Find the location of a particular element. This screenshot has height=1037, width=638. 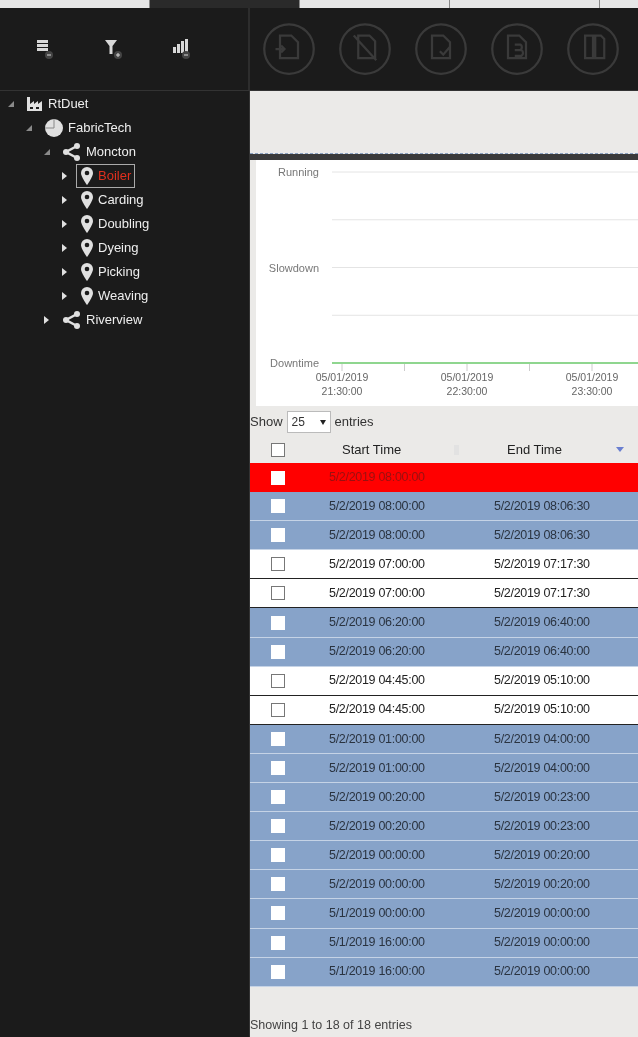

column-header: Start Time is located at coordinates (388, 449).